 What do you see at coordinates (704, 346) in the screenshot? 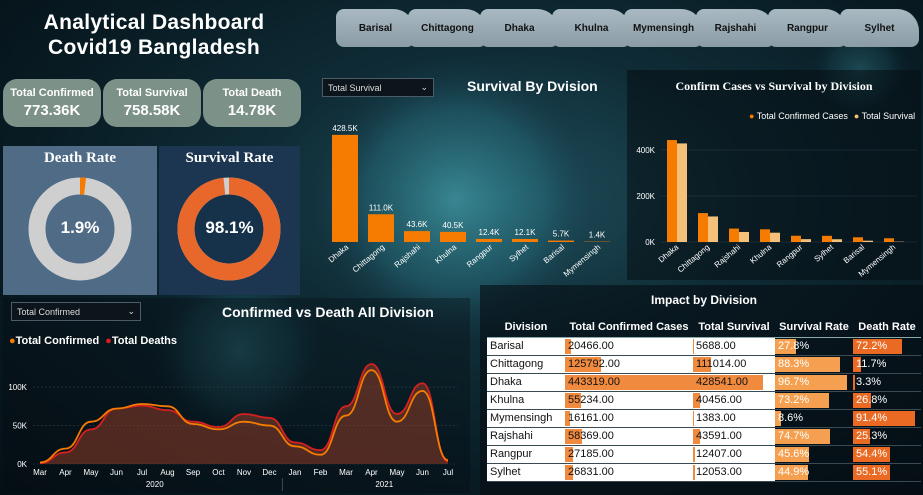
I see `table-row: Barisal 20466.00 5688.00 27.8% 72.2%` at bounding box center [704, 346].